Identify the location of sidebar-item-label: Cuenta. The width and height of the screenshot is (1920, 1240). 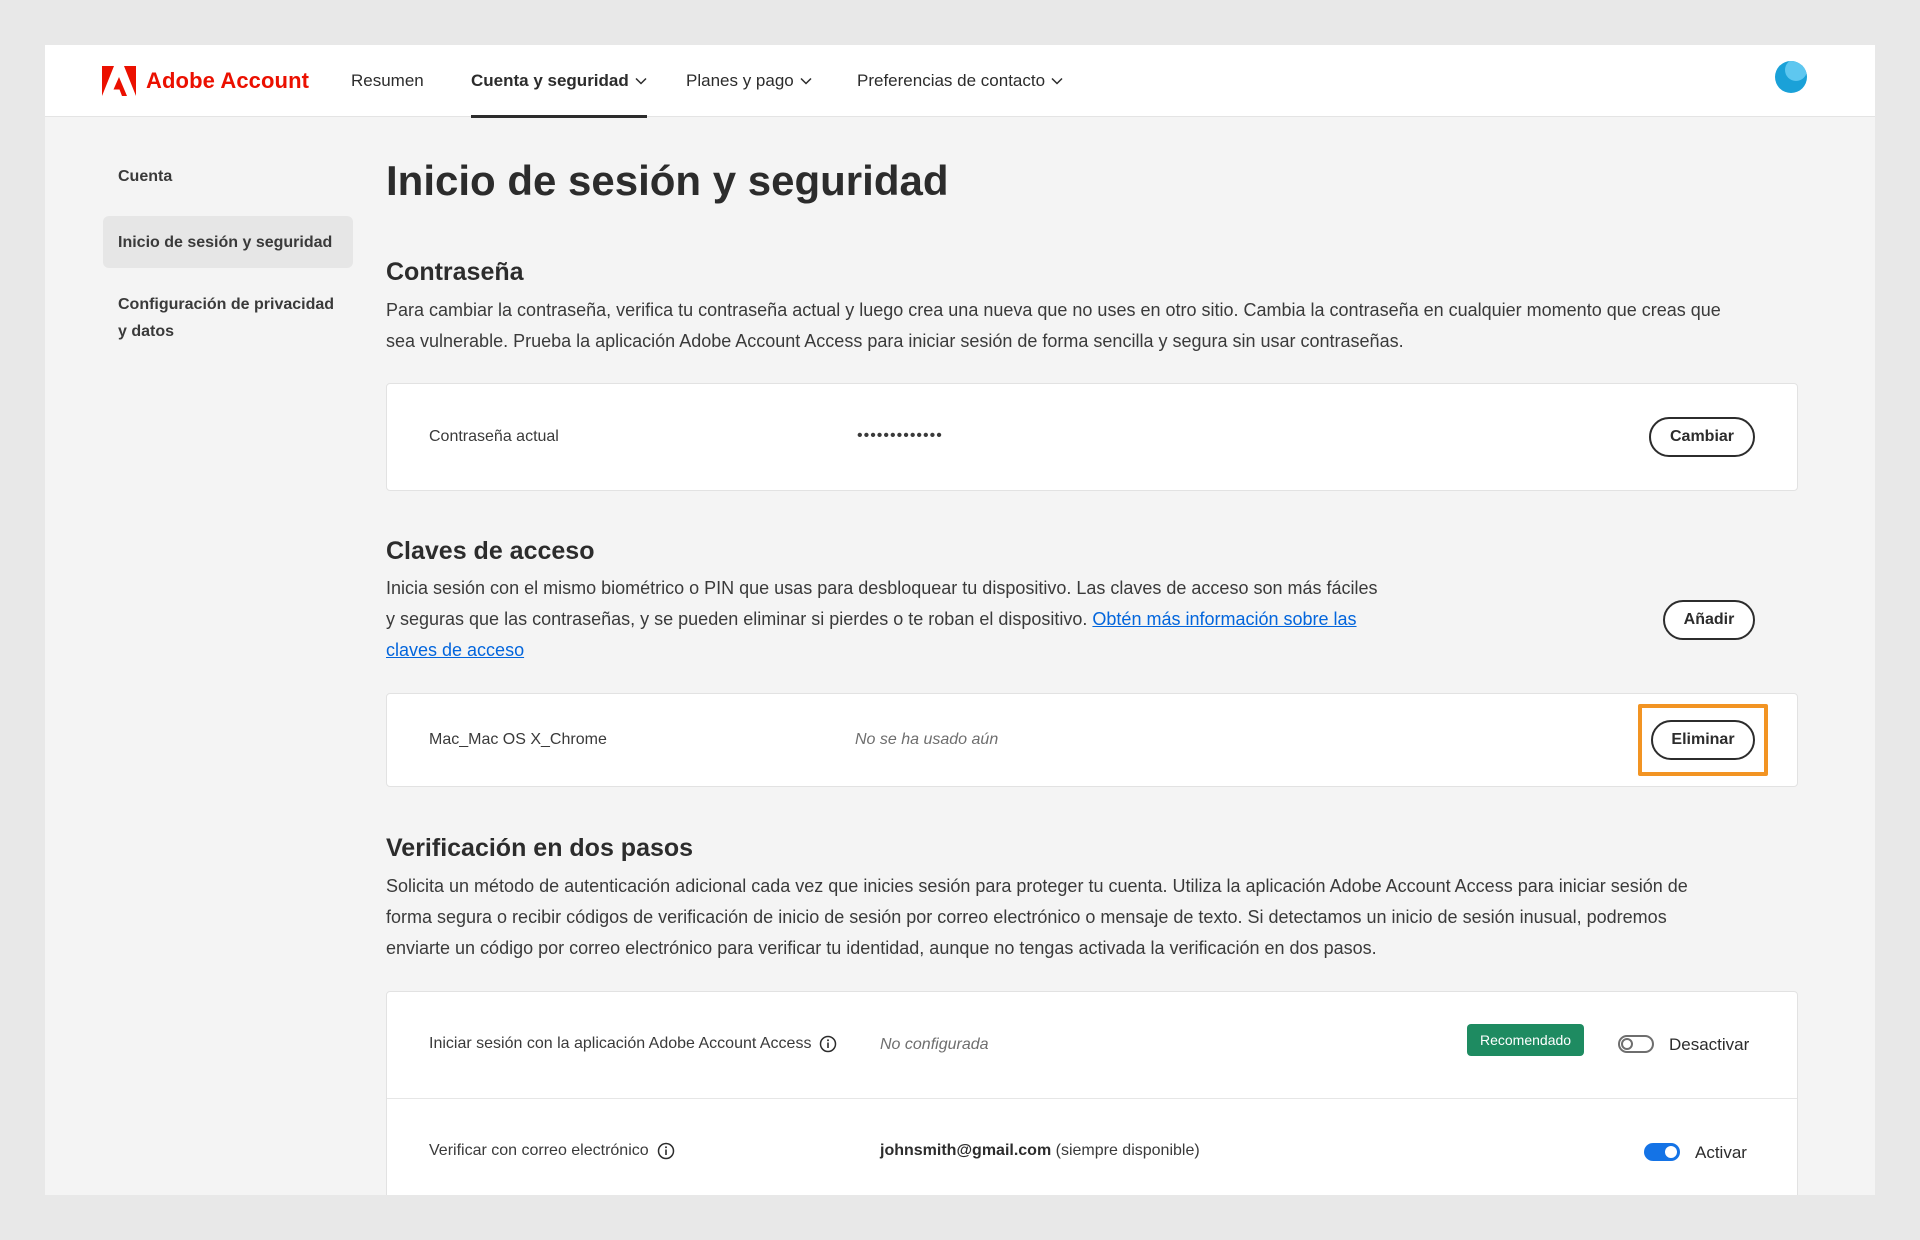
(145, 176).